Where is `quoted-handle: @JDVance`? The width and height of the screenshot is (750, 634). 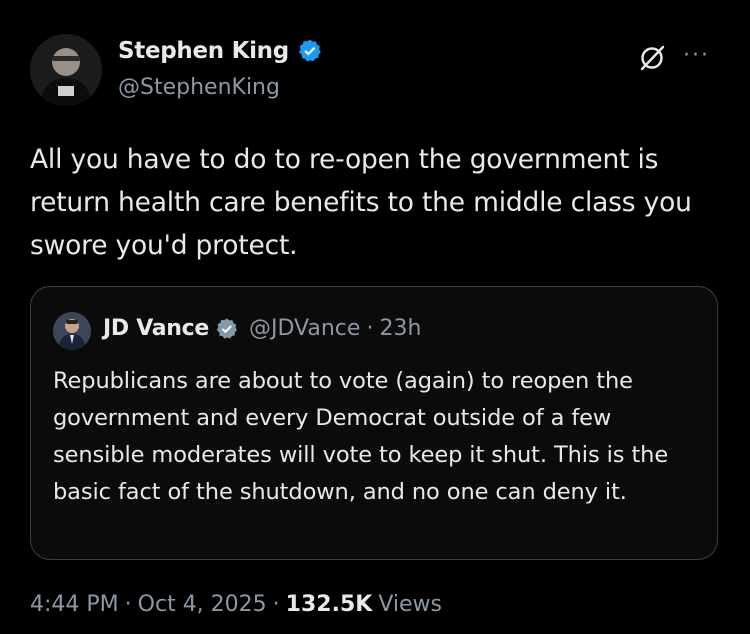
quoted-handle: @JDVance is located at coordinates (304, 328).